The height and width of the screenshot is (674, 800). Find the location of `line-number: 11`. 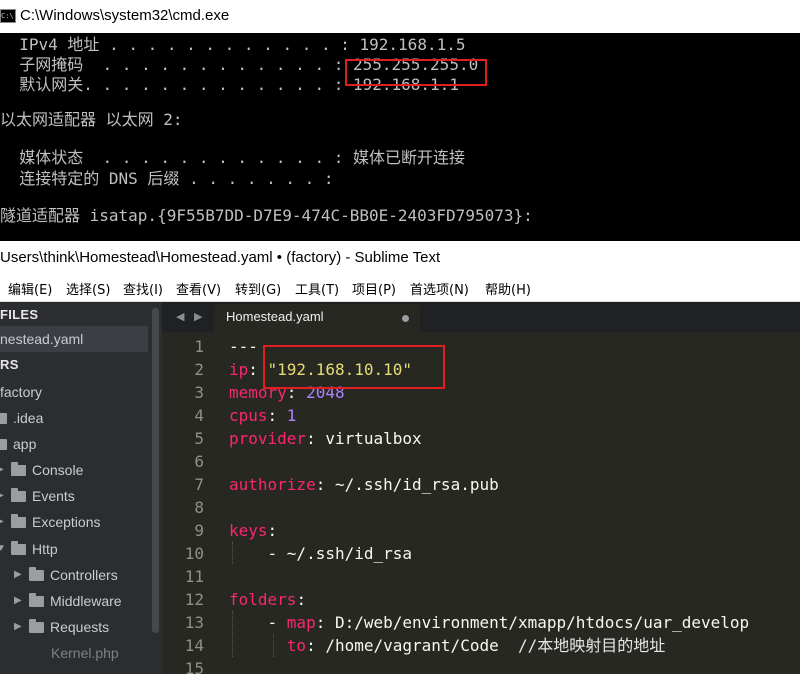

line-number: 11 is located at coordinates (194, 576).